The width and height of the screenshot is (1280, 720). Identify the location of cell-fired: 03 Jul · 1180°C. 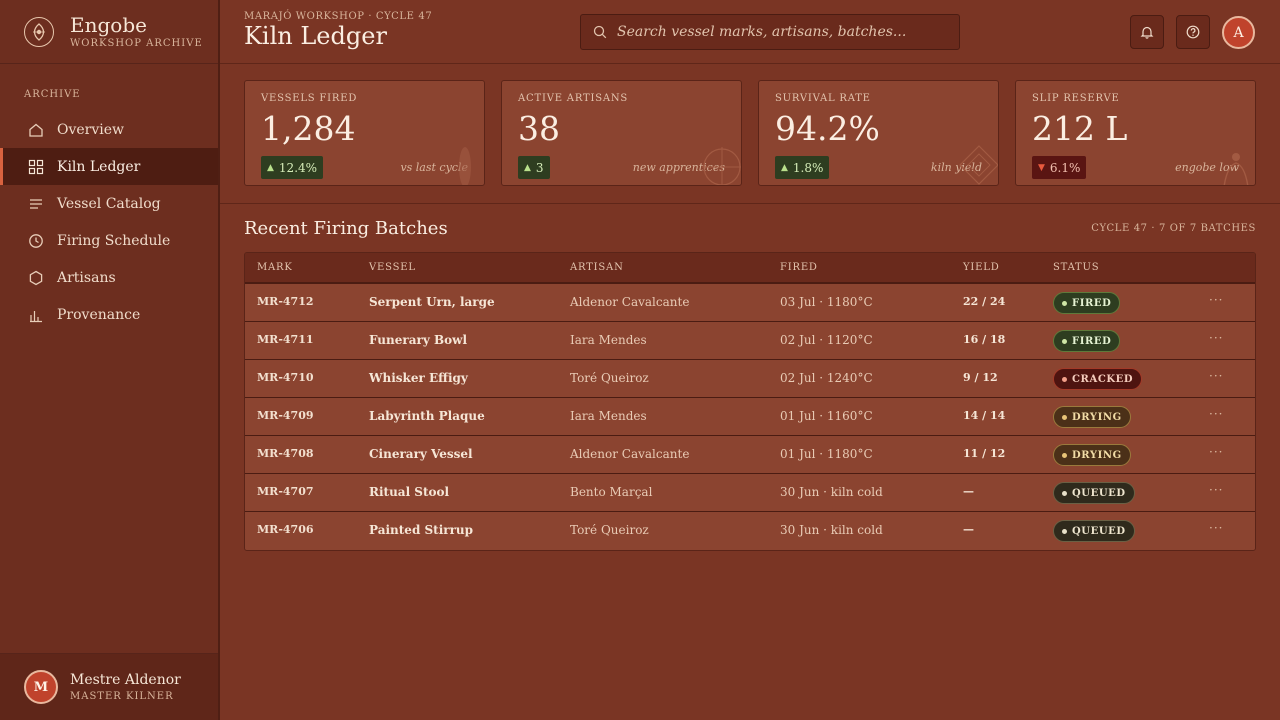
(826, 302).